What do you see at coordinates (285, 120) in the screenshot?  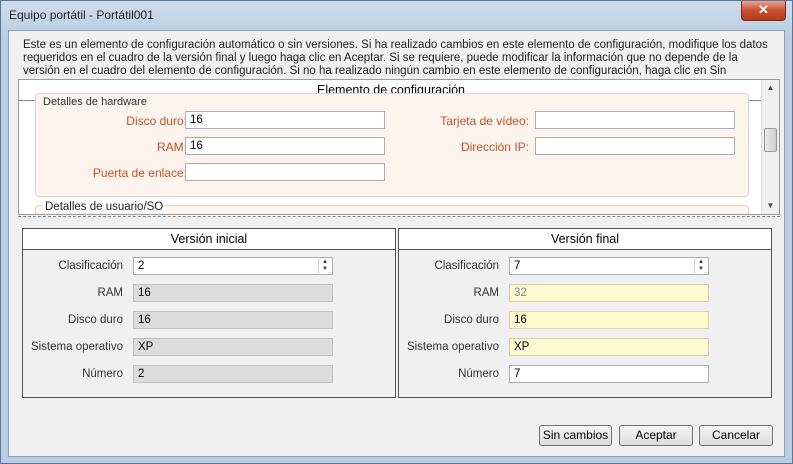 I see `disk-input: 16` at bounding box center [285, 120].